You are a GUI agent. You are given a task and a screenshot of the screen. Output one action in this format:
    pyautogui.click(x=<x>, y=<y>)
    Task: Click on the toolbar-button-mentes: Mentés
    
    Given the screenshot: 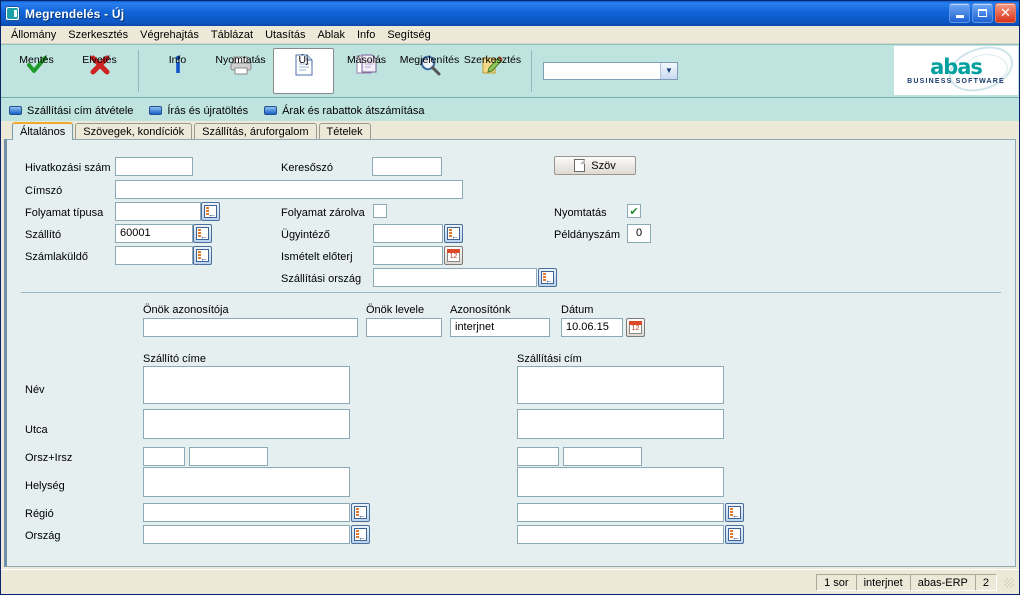 What is the action you would take?
    pyautogui.click(x=36, y=71)
    